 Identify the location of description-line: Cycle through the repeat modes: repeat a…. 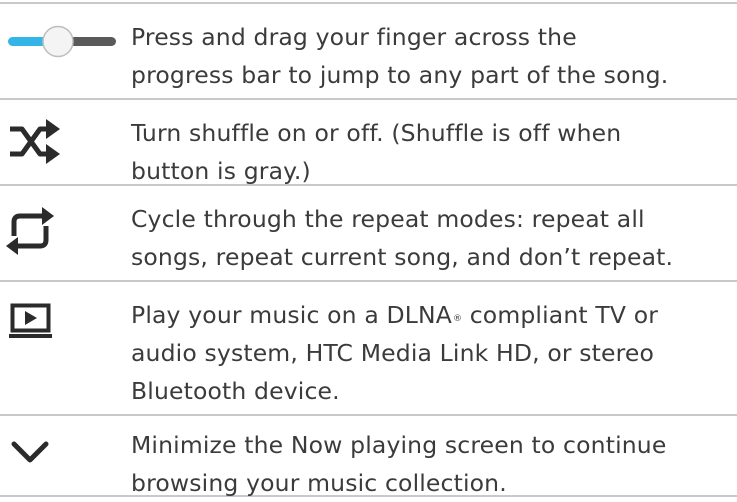
(388, 219).